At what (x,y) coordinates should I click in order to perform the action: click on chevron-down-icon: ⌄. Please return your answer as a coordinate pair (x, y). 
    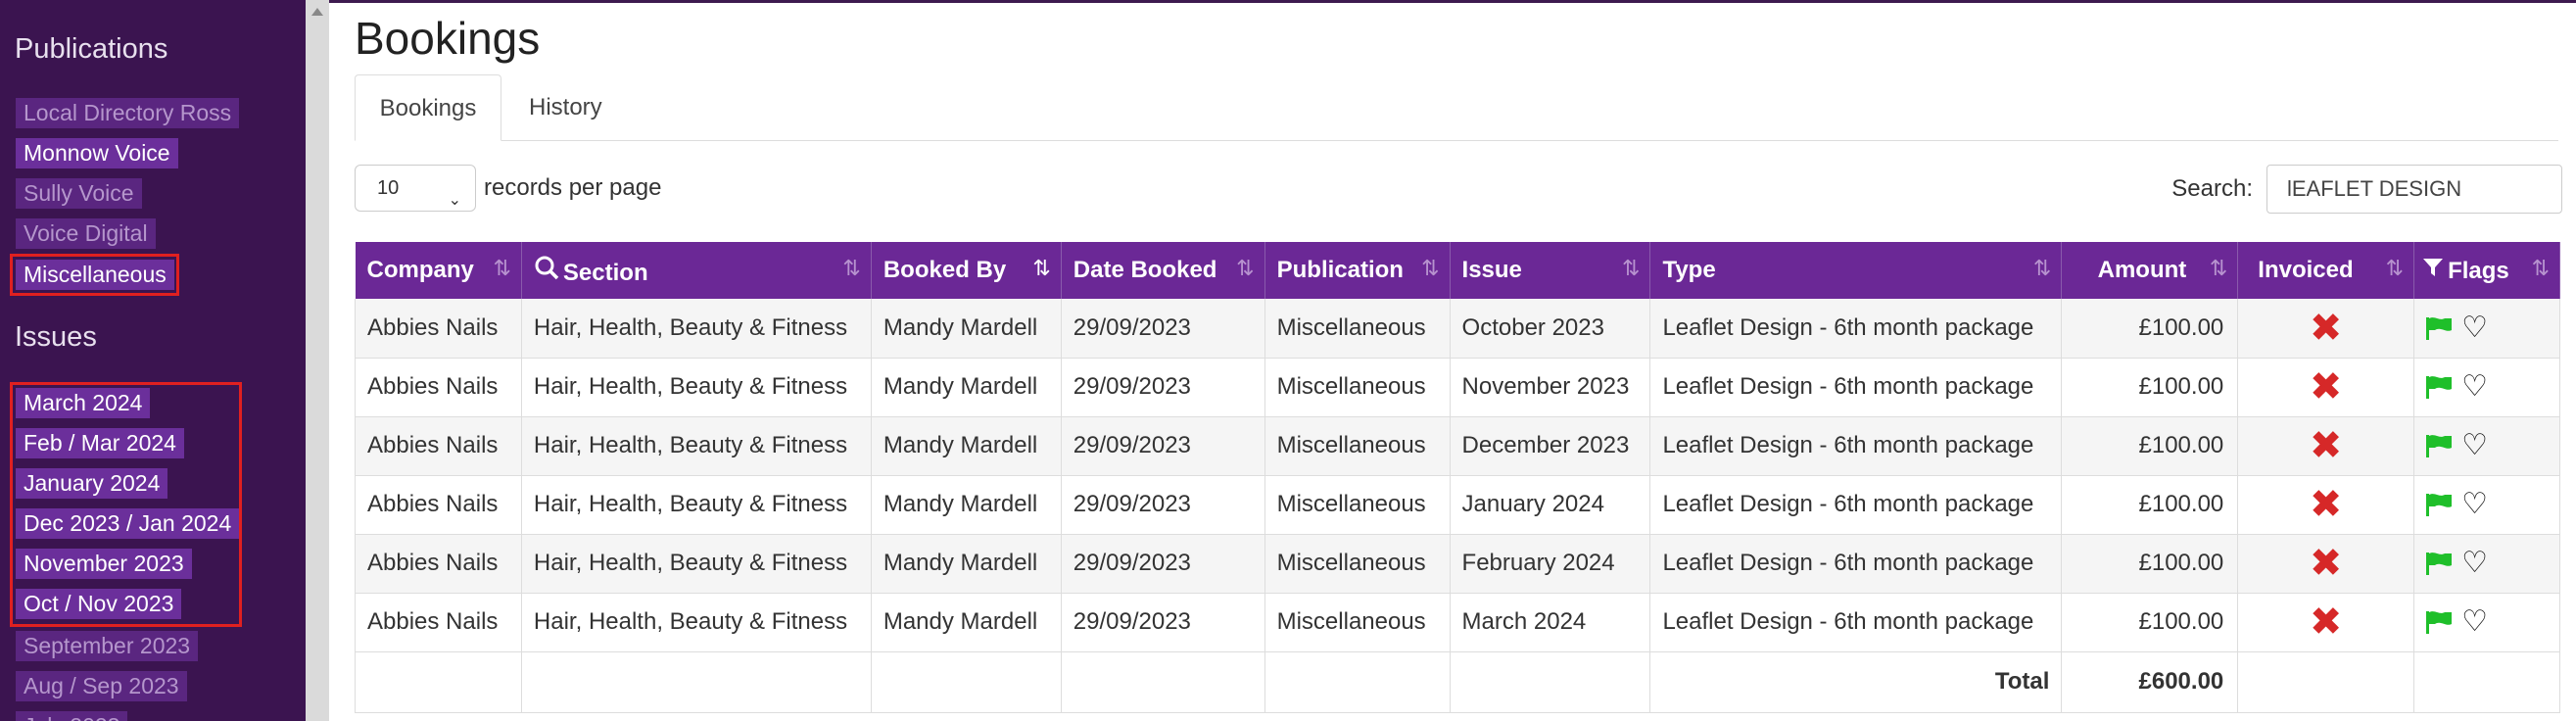
    Looking at the image, I should click on (454, 200).